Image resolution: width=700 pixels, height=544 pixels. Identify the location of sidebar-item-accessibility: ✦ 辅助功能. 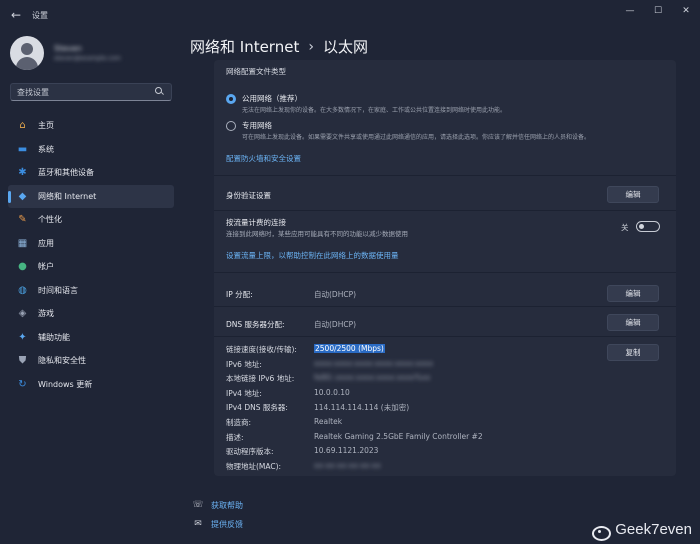
(91, 338).